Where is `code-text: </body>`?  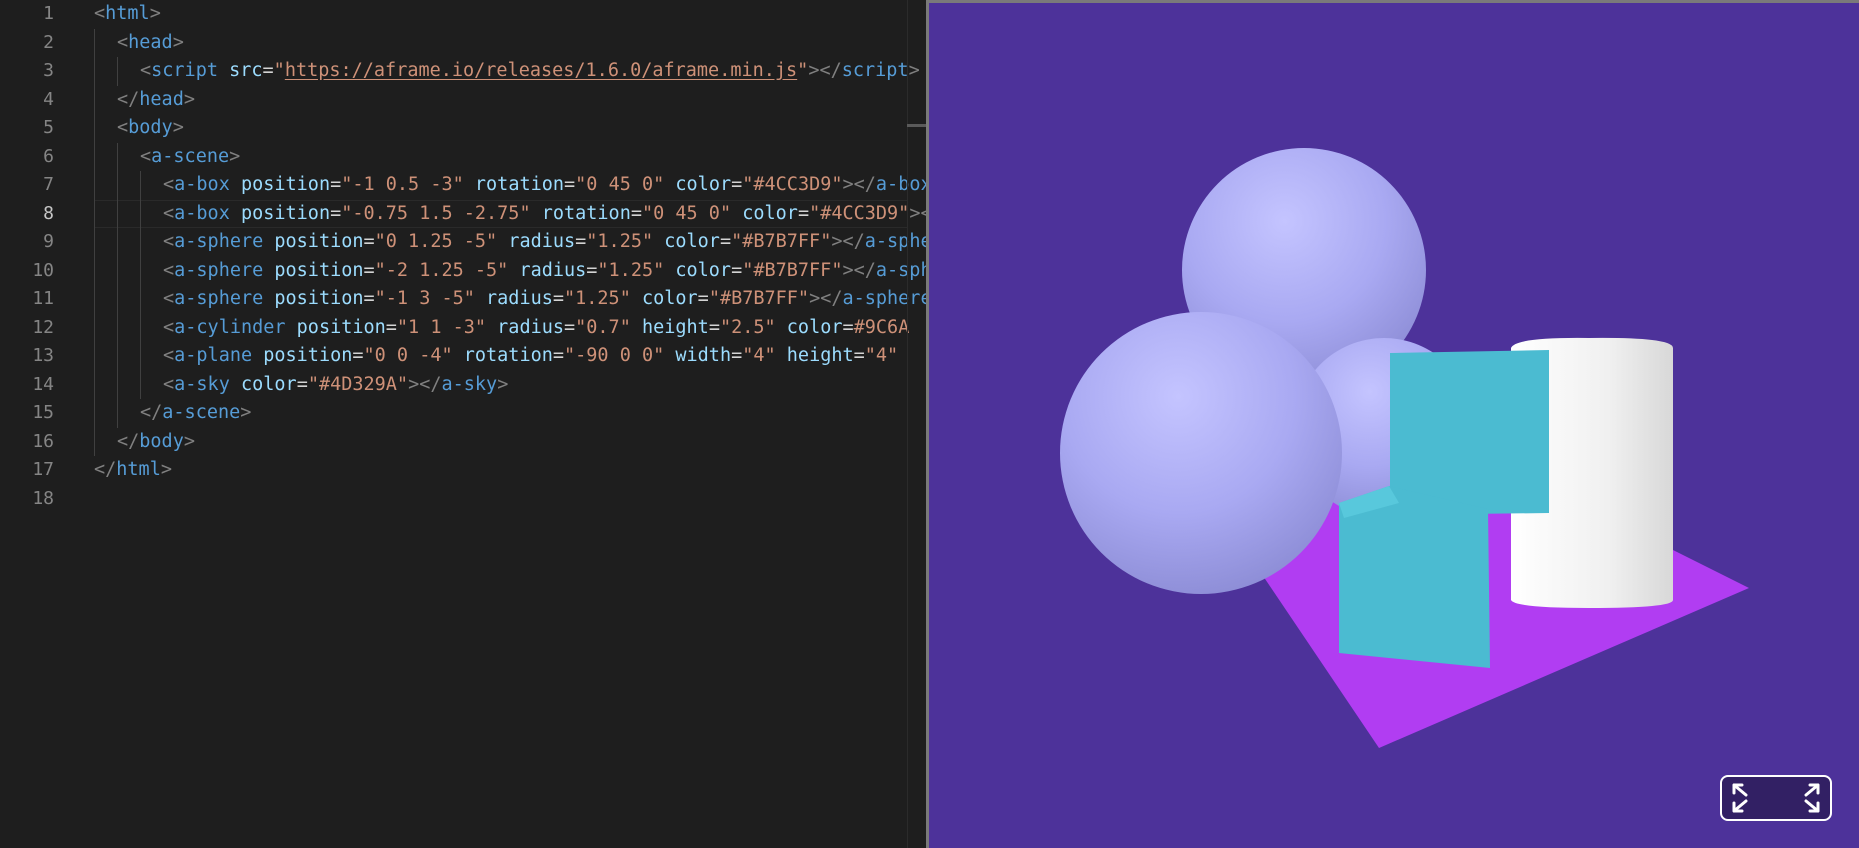 code-text: </body> is located at coordinates (156, 442).